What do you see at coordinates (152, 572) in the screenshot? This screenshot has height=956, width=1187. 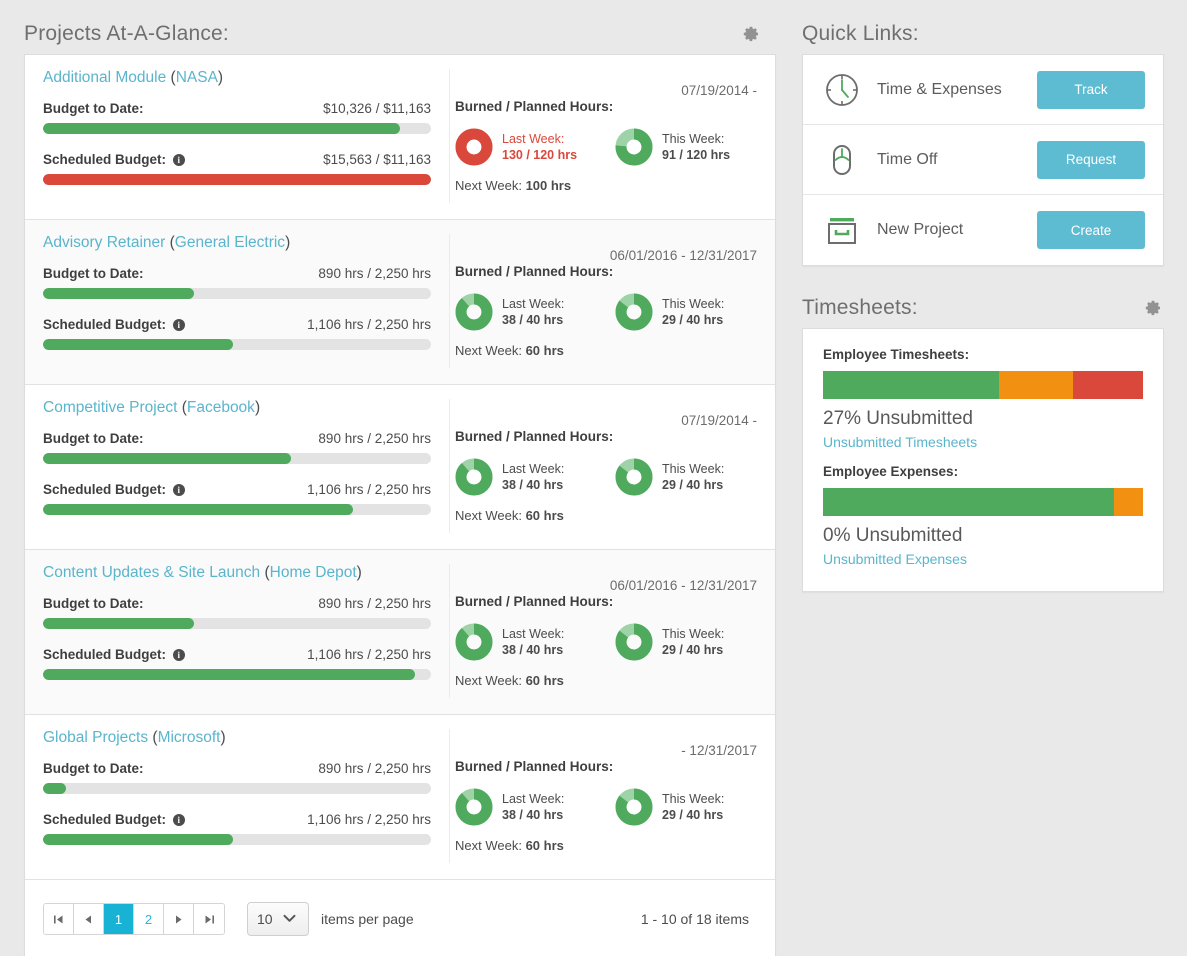 I see `project-name: Content Updates & Site Launch` at bounding box center [152, 572].